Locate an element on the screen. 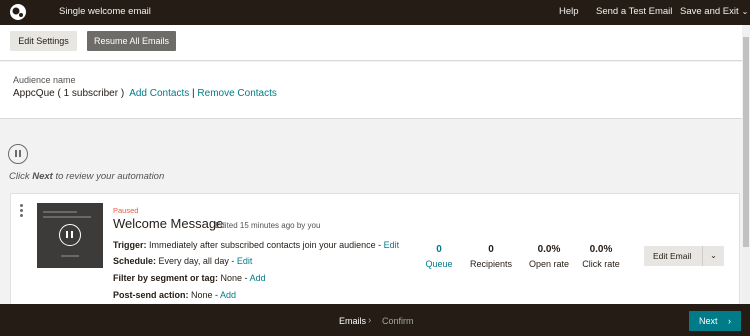 Image resolution: width=750 pixels, height=336 pixels. post-send-value: None - is located at coordinates (204, 295).